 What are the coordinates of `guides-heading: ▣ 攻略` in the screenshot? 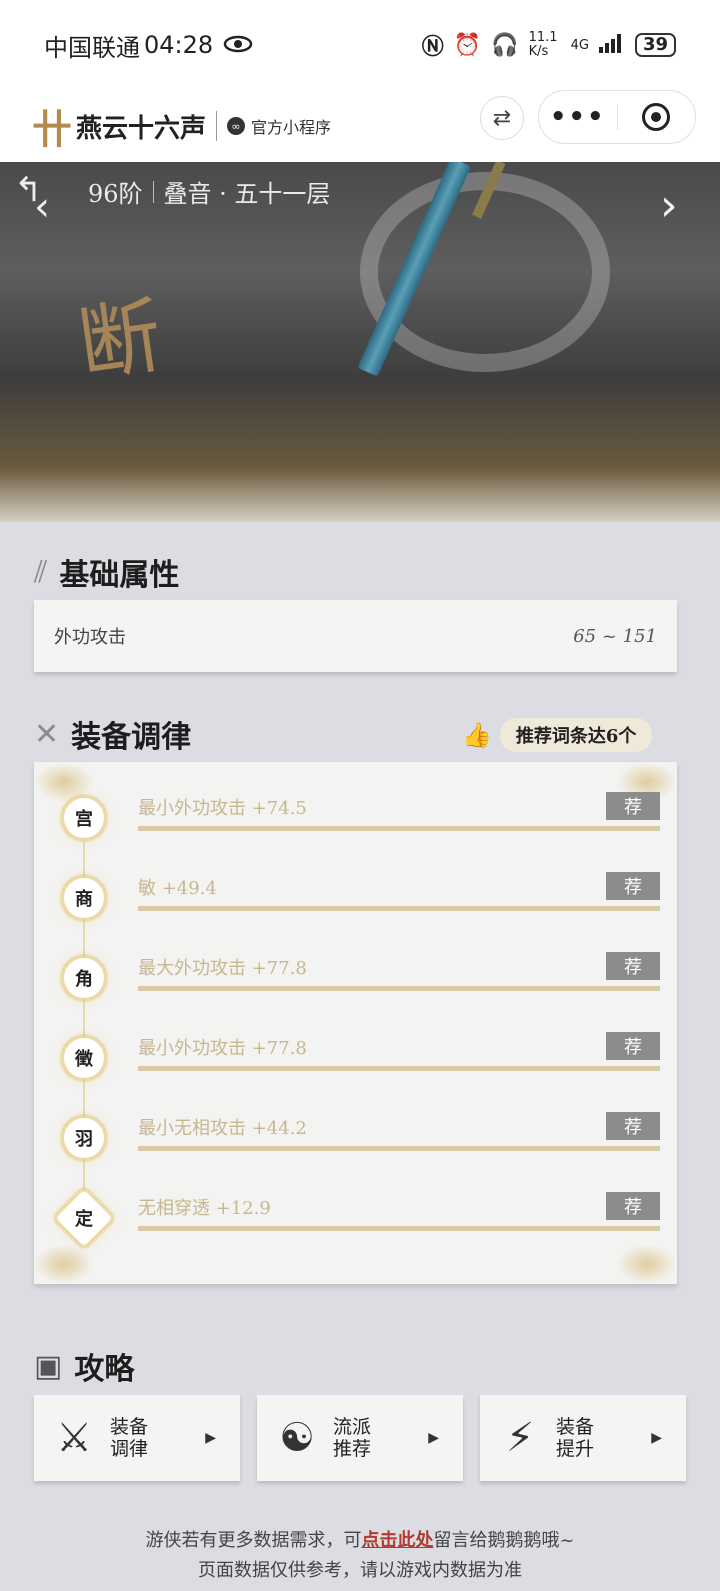 It's located at (84, 1366).